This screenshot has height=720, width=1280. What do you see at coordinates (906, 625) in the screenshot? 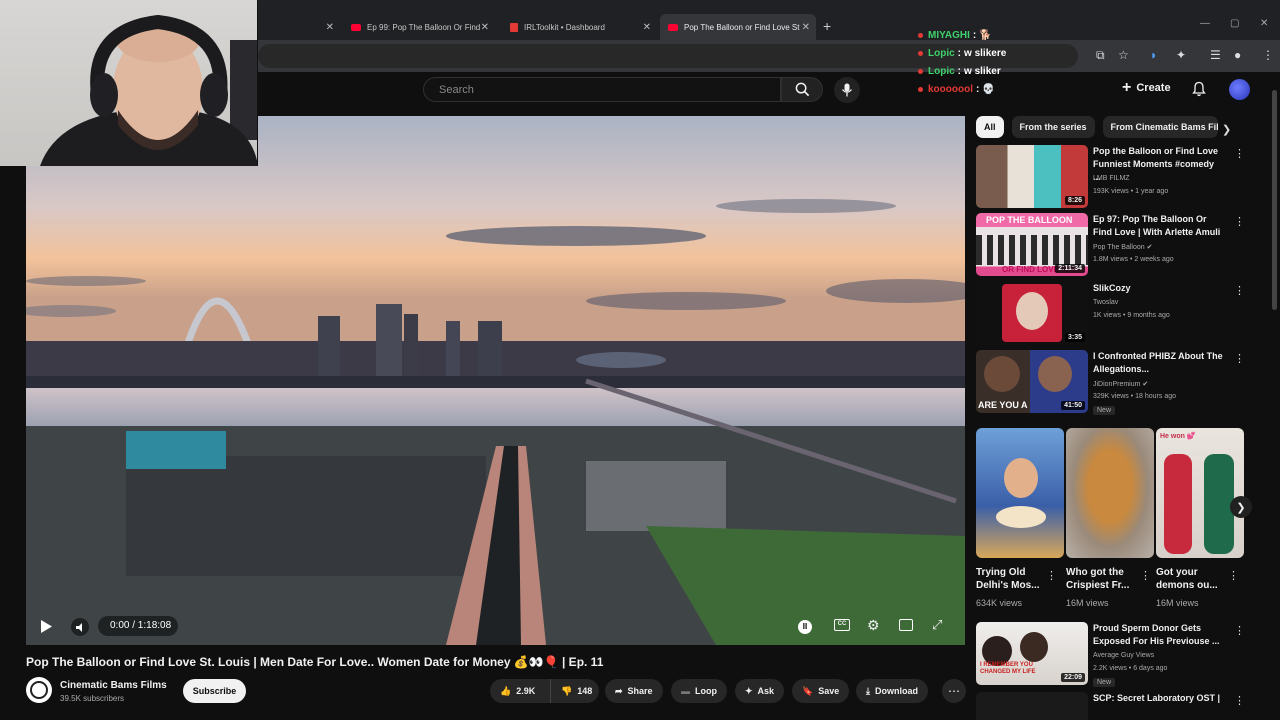
I see `miniplayer-icon` at bounding box center [906, 625].